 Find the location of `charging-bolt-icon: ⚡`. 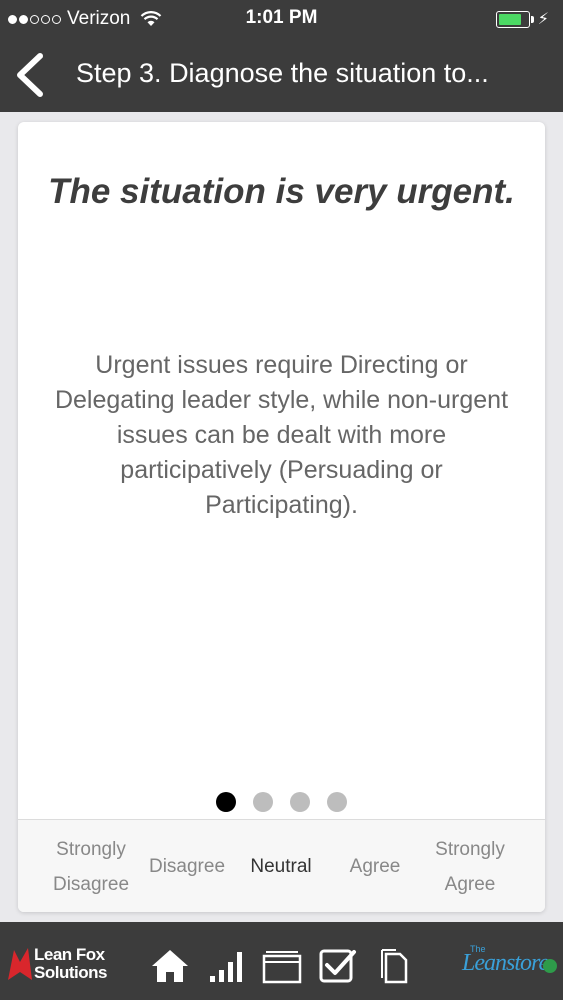

charging-bolt-icon: ⚡ is located at coordinates (543, 19).